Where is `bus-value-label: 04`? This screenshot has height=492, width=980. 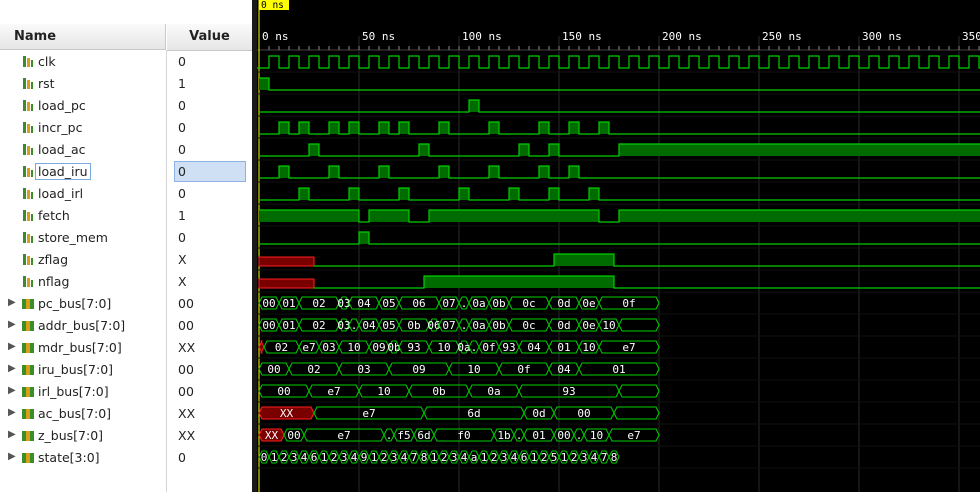
bus-value-label: 04 is located at coordinates (369, 325).